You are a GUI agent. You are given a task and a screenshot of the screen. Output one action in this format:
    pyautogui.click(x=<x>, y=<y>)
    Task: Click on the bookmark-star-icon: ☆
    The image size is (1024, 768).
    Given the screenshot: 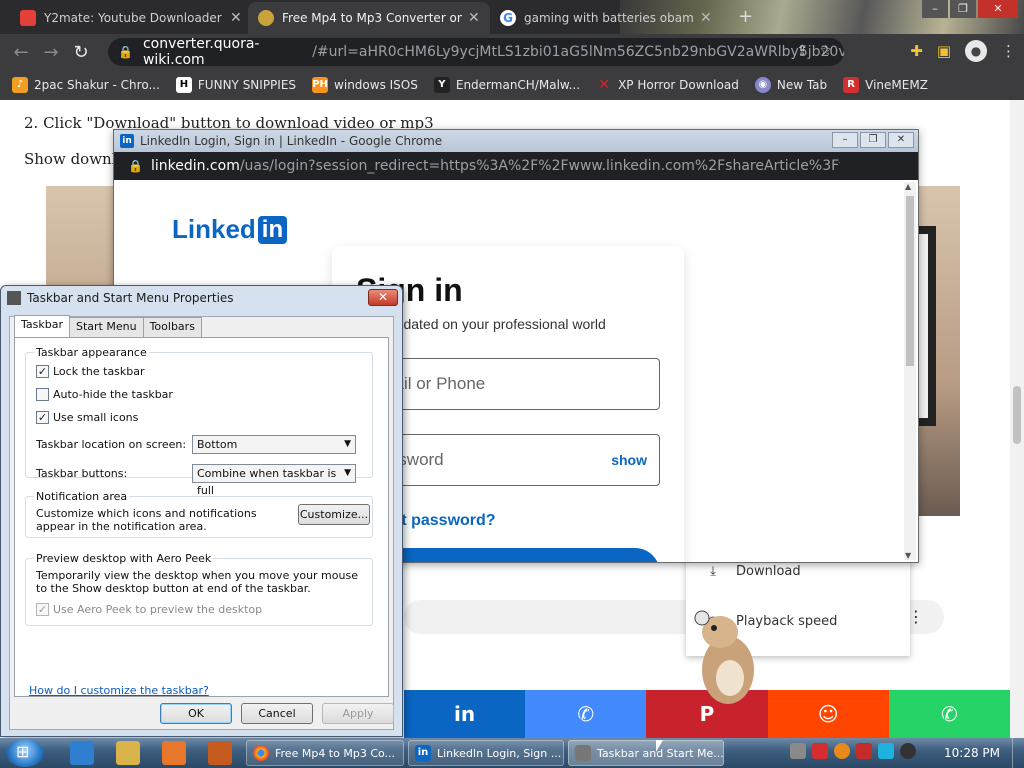 What is the action you would take?
    pyautogui.click(x=825, y=51)
    